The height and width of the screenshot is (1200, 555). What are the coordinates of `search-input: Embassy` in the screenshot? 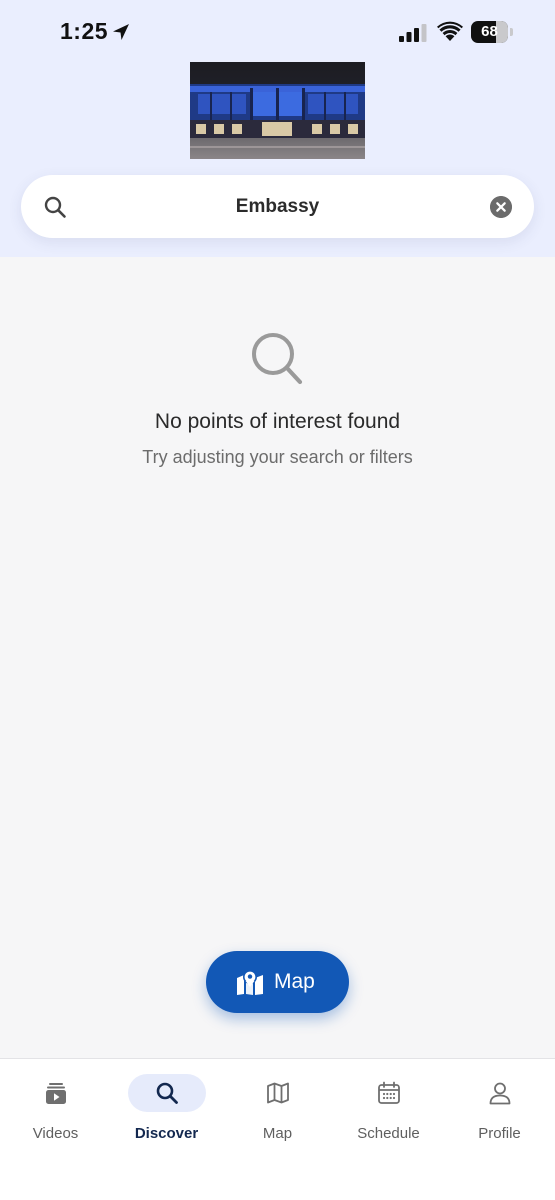 It's located at (277, 206).